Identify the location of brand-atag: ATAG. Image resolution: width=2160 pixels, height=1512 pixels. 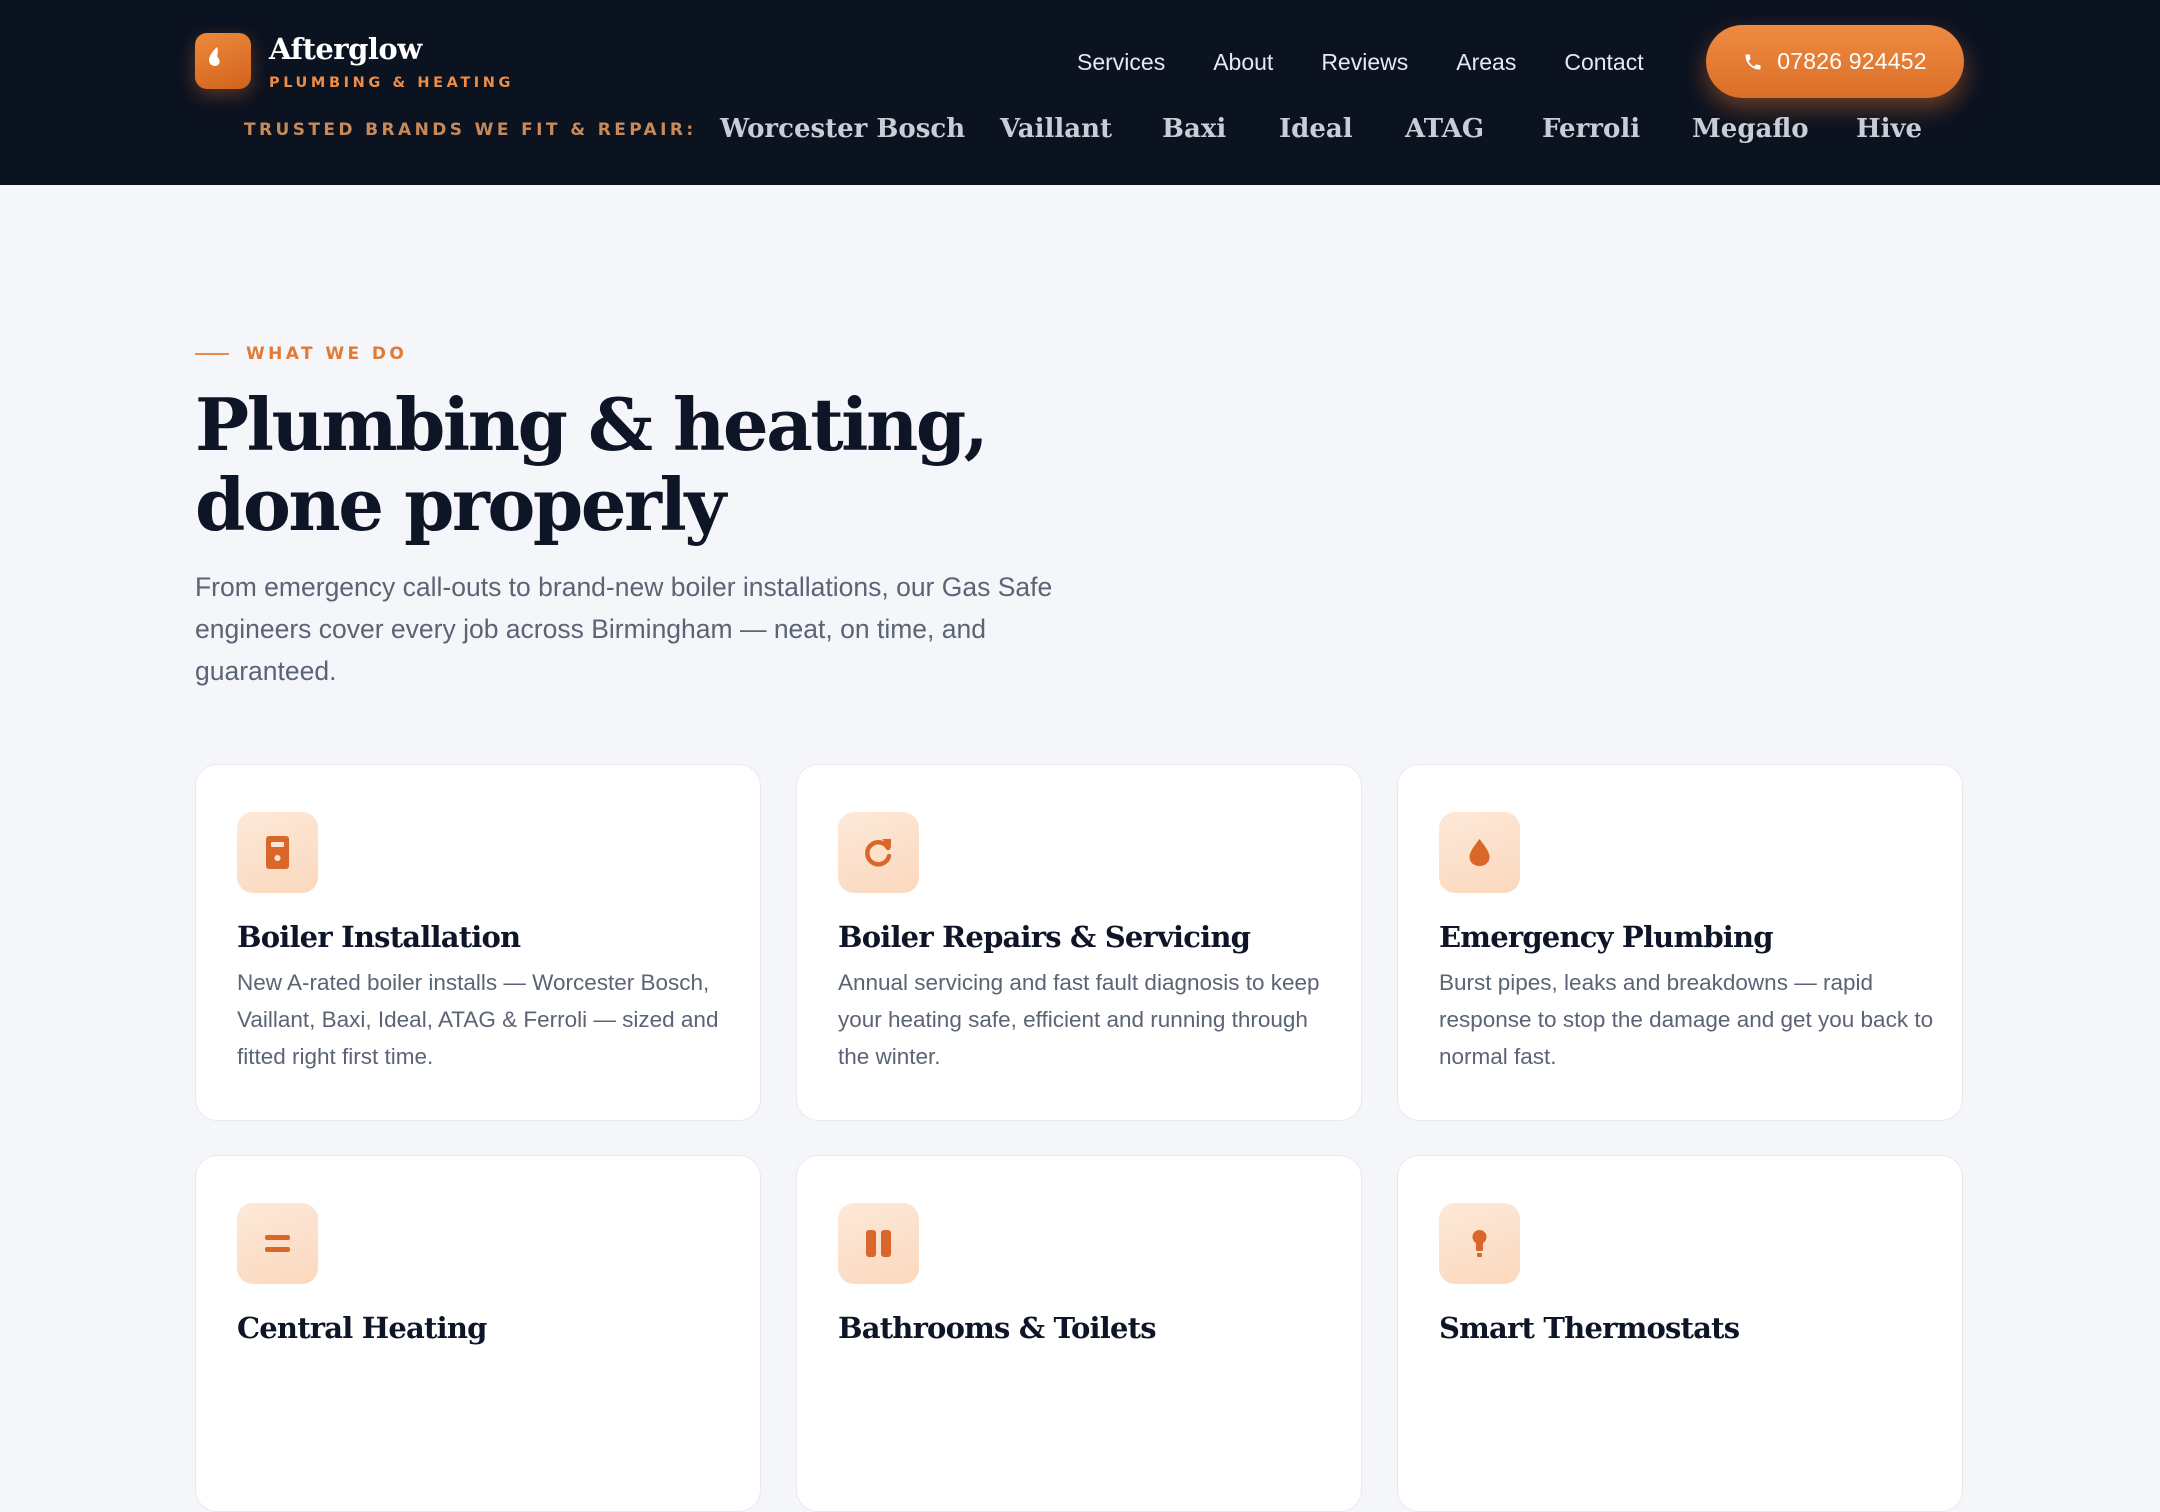
(1445, 129).